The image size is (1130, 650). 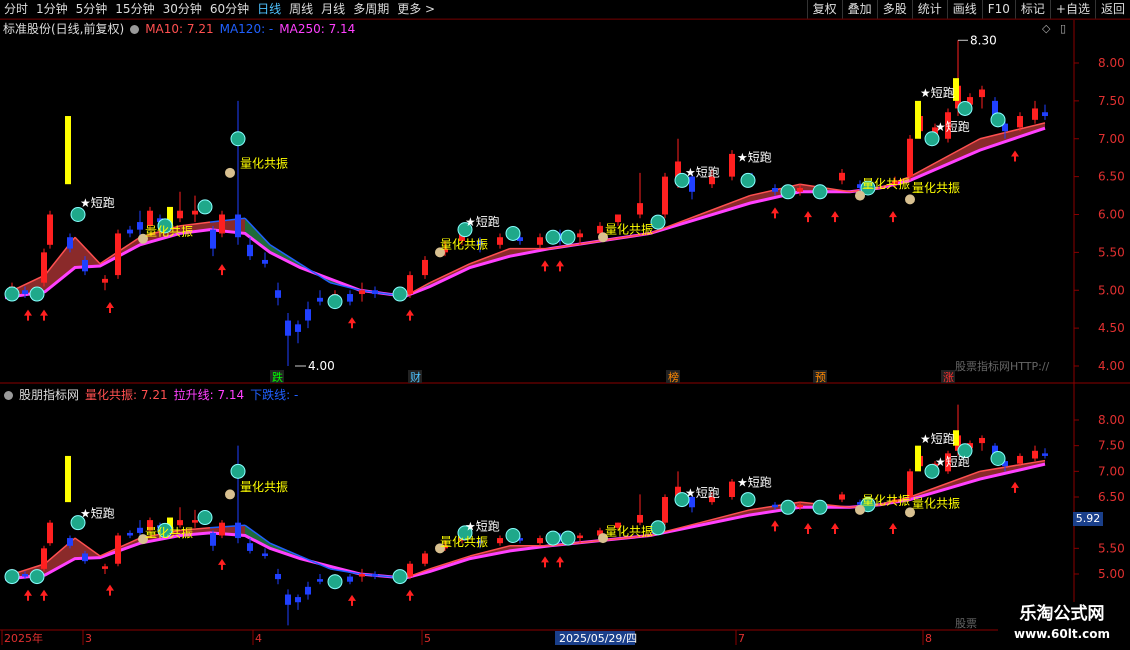 What do you see at coordinates (1111, 366) in the screenshot?
I see `y-tick-label: 4.00` at bounding box center [1111, 366].